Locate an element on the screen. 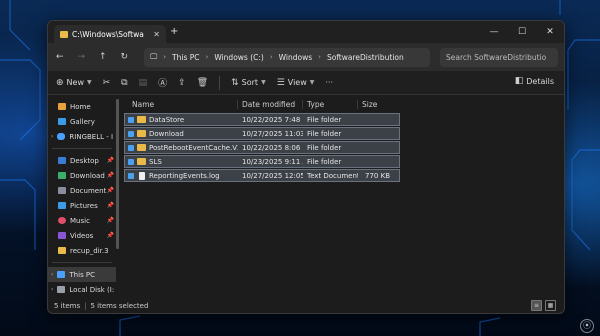 The image size is (600, 336). file-name-cell: ReportingEvents.log is located at coordinates (181, 175).